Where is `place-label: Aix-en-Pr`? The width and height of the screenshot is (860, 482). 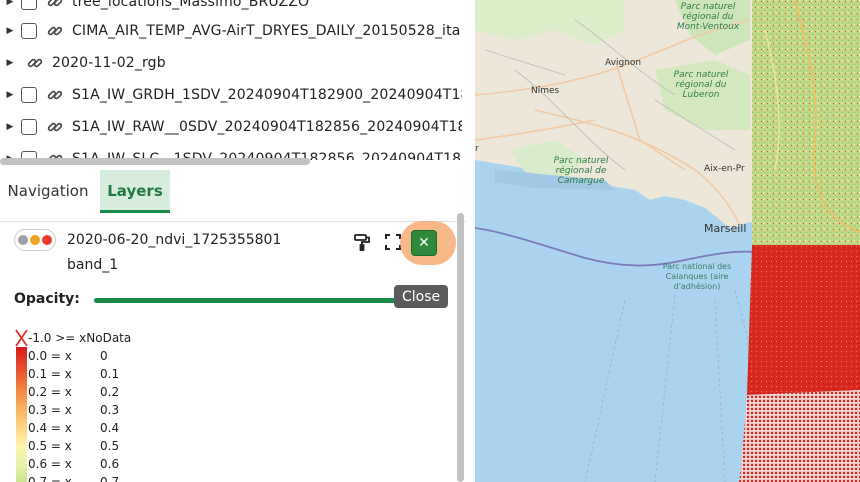
place-label: Aix-en-Pr is located at coordinates (724, 169).